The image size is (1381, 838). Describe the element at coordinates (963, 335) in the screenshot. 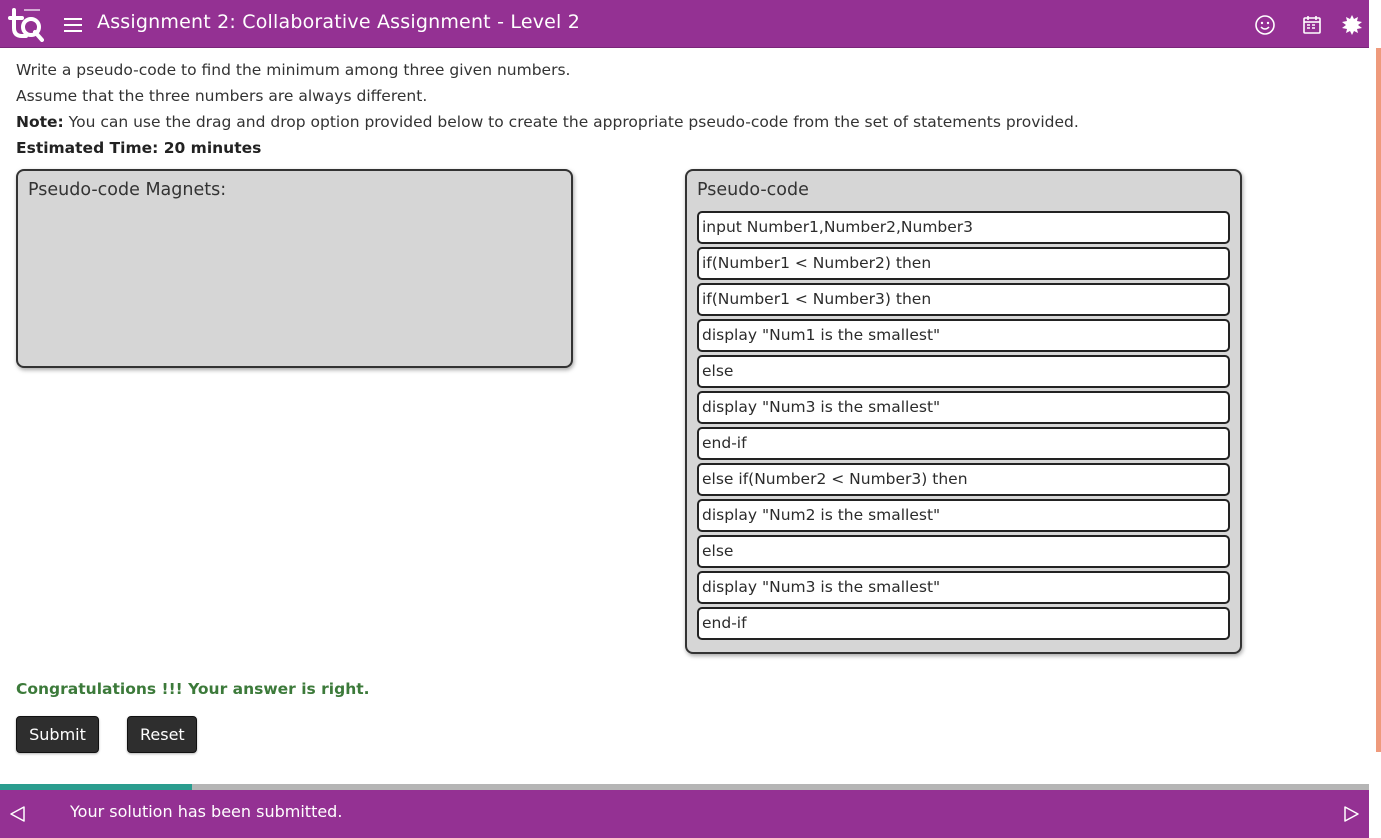

I see `code-line: display "Num1 is the smallest"` at that location.